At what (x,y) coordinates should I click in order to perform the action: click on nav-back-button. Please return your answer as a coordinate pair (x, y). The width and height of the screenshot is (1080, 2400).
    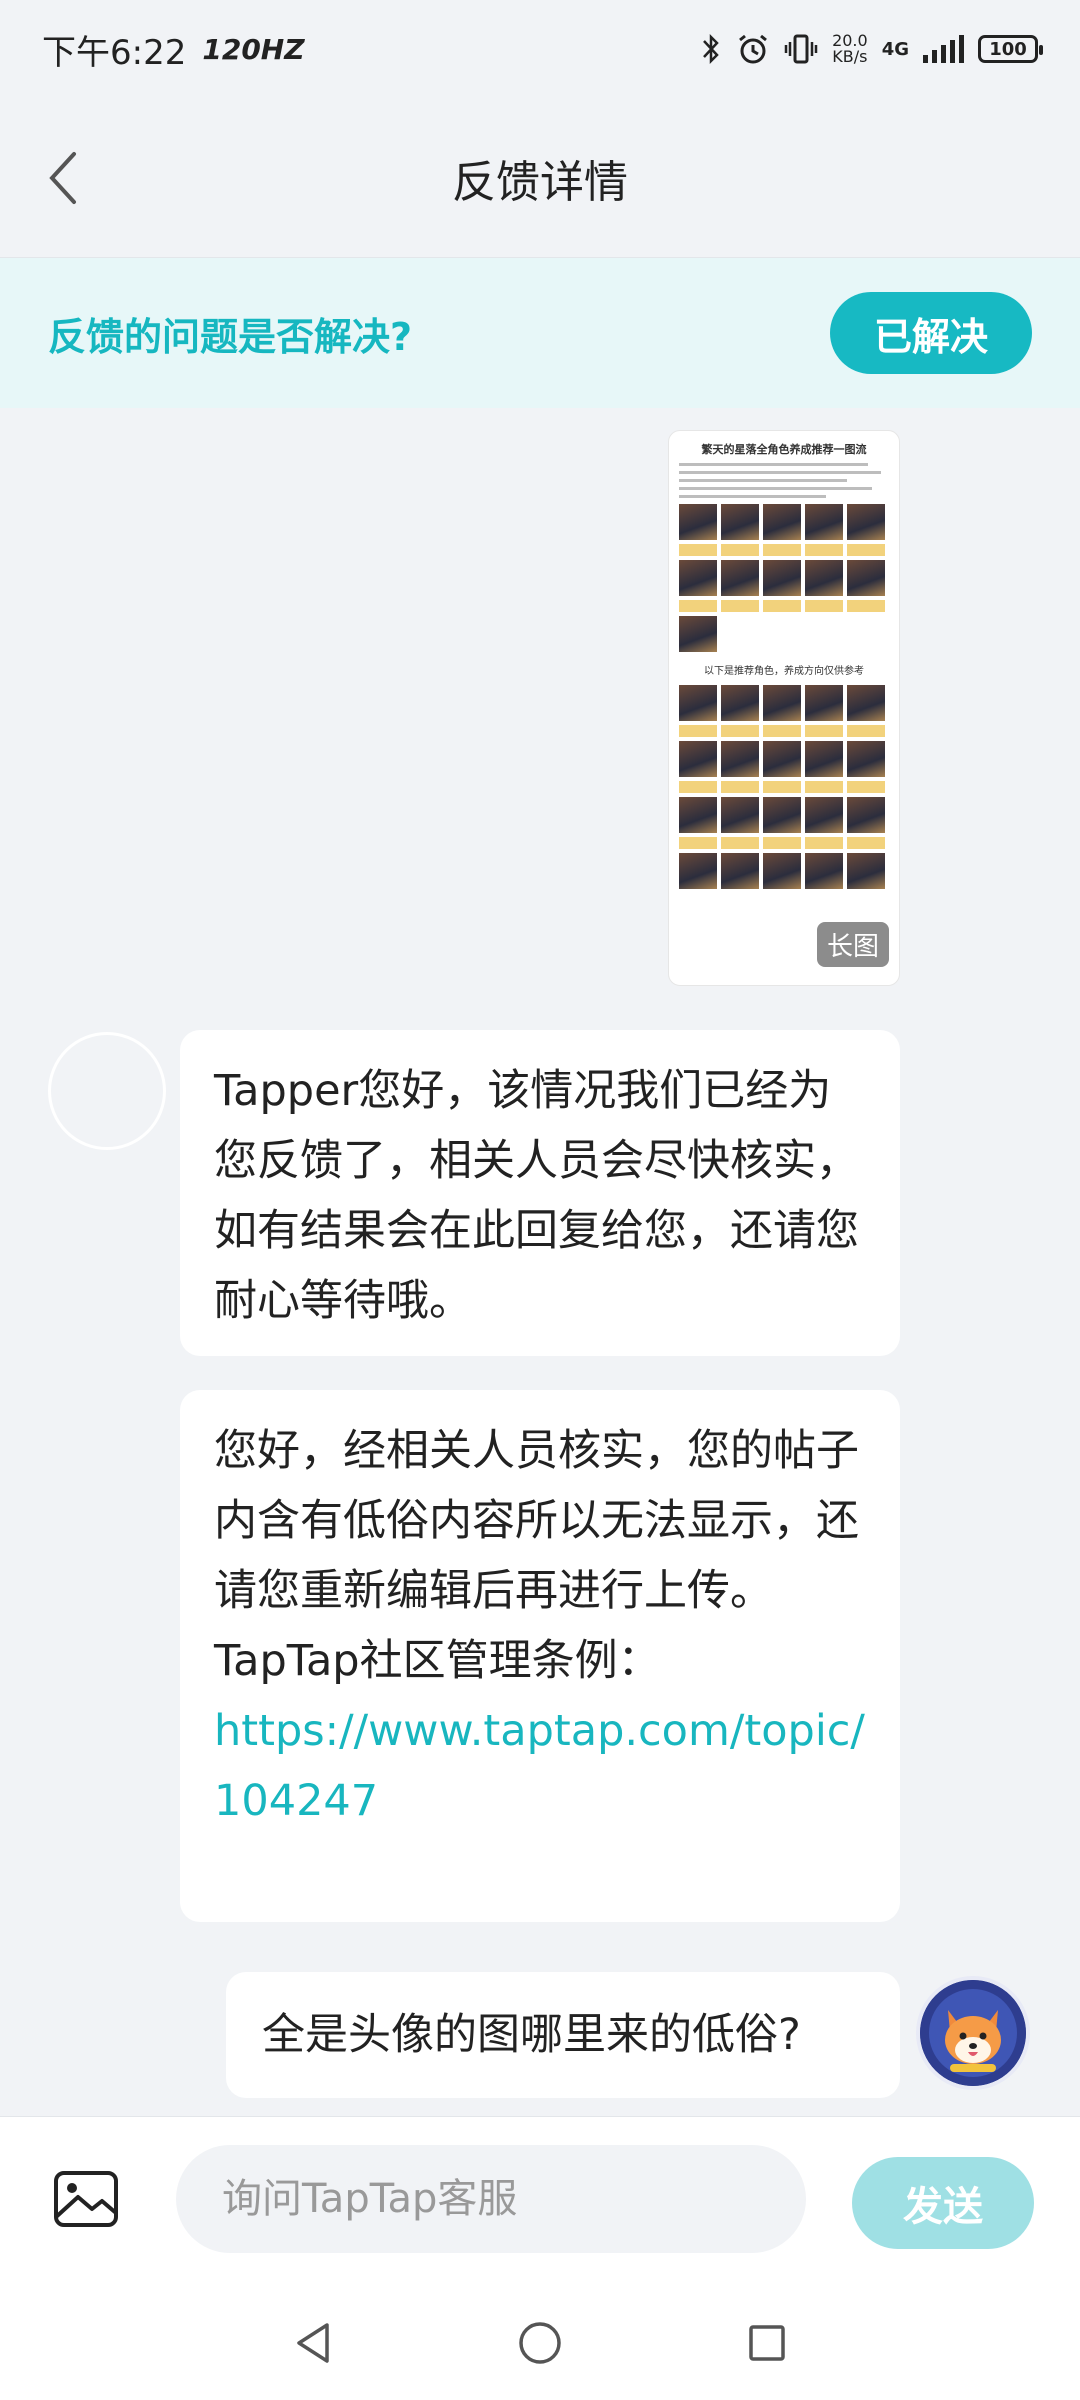
    Looking at the image, I should click on (313, 2343).